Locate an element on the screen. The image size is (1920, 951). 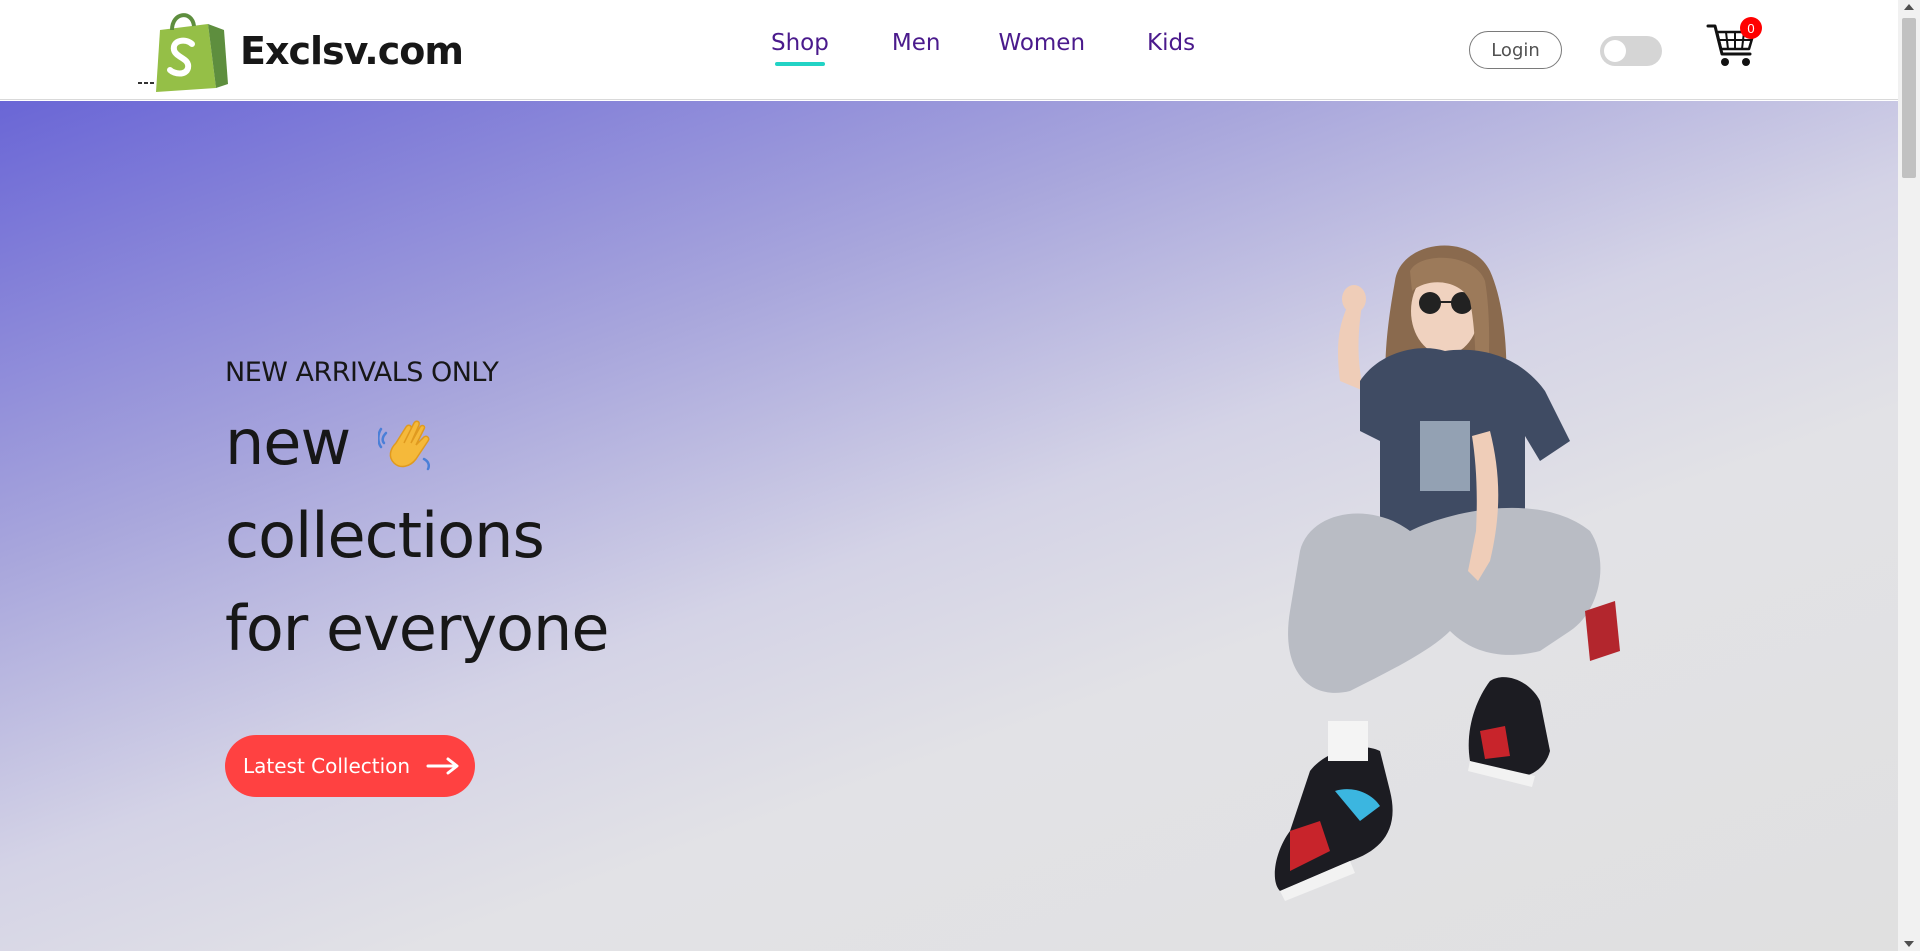
scroll-down-arrow-icon is located at coordinates (1909, 944).